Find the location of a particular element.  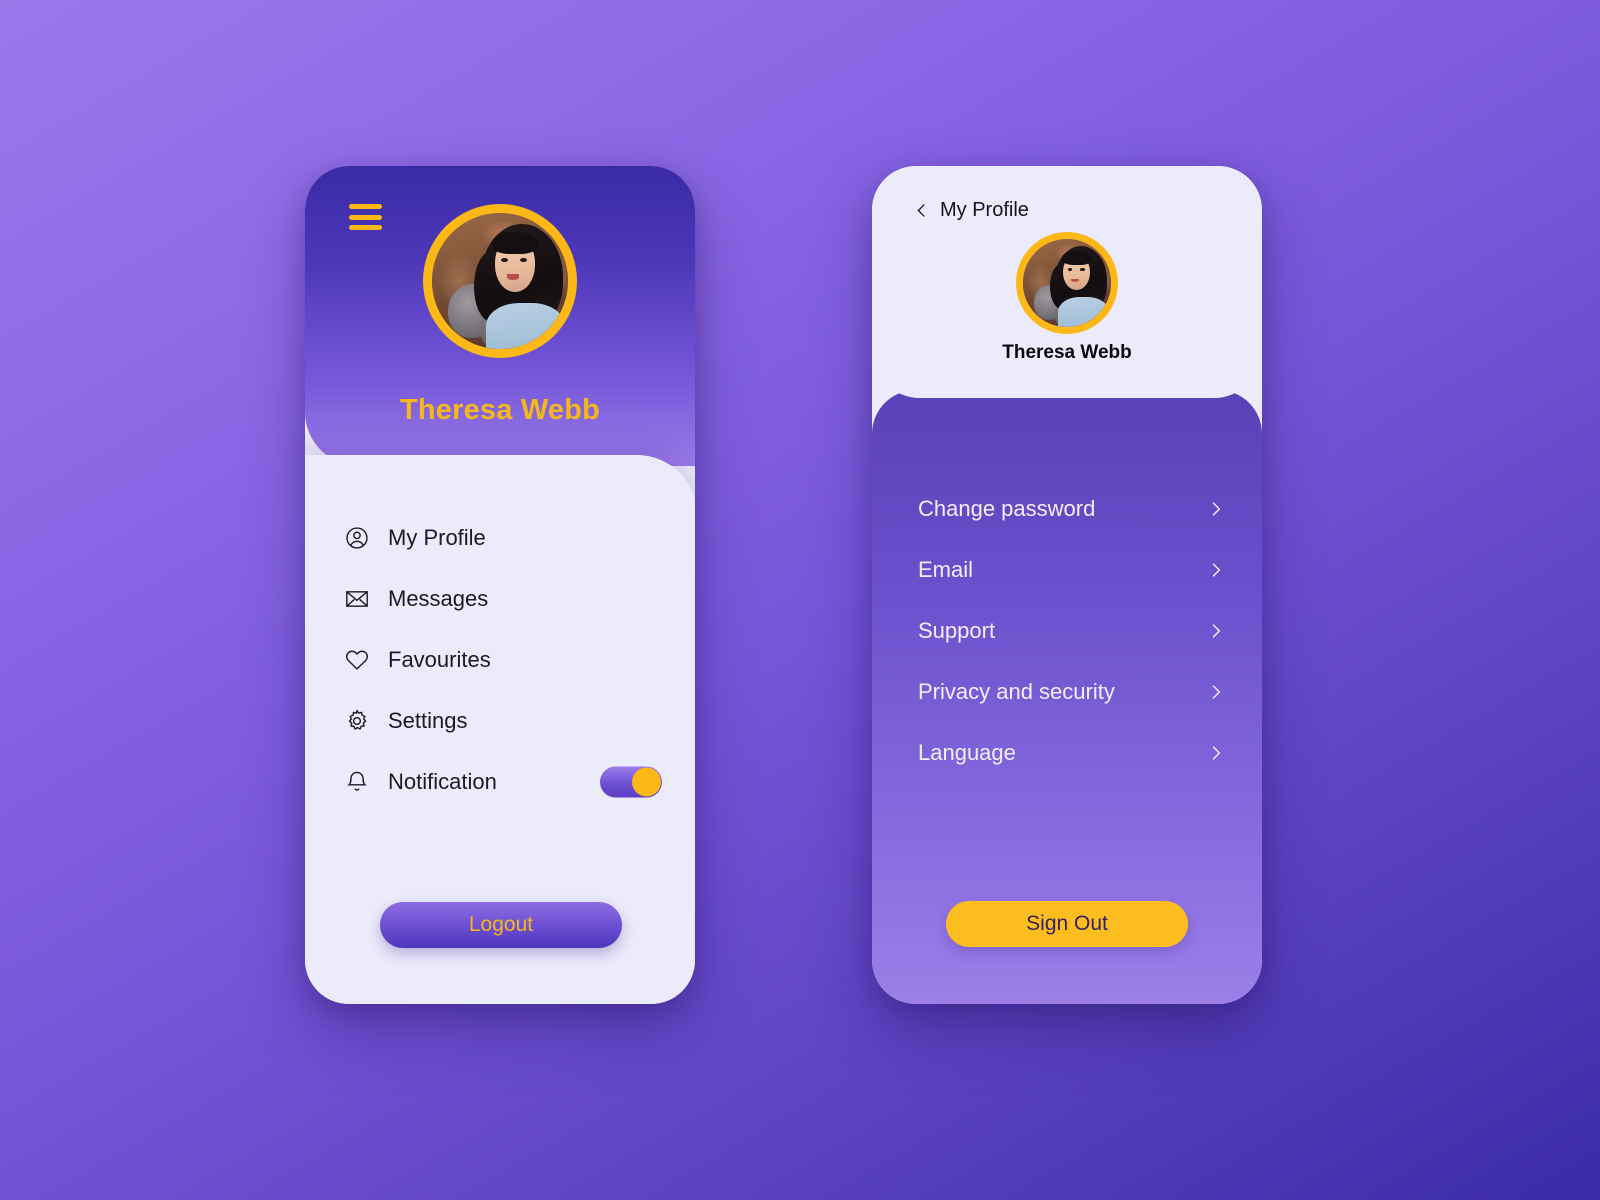

menu-item-label: My Profile is located at coordinates (437, 537).